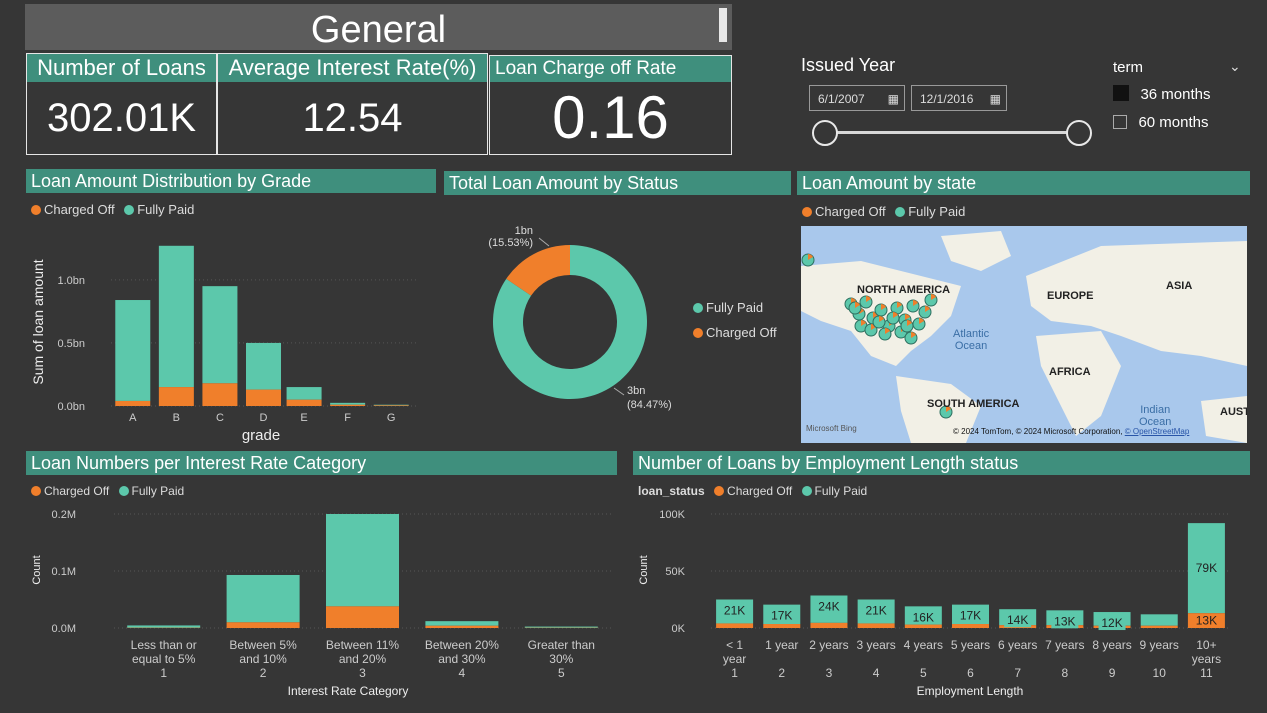  What do you see at coordinates (462, 645) in the screenshot?
I see `x-tick-label: Between 20%` at bounding box center [462, 645].